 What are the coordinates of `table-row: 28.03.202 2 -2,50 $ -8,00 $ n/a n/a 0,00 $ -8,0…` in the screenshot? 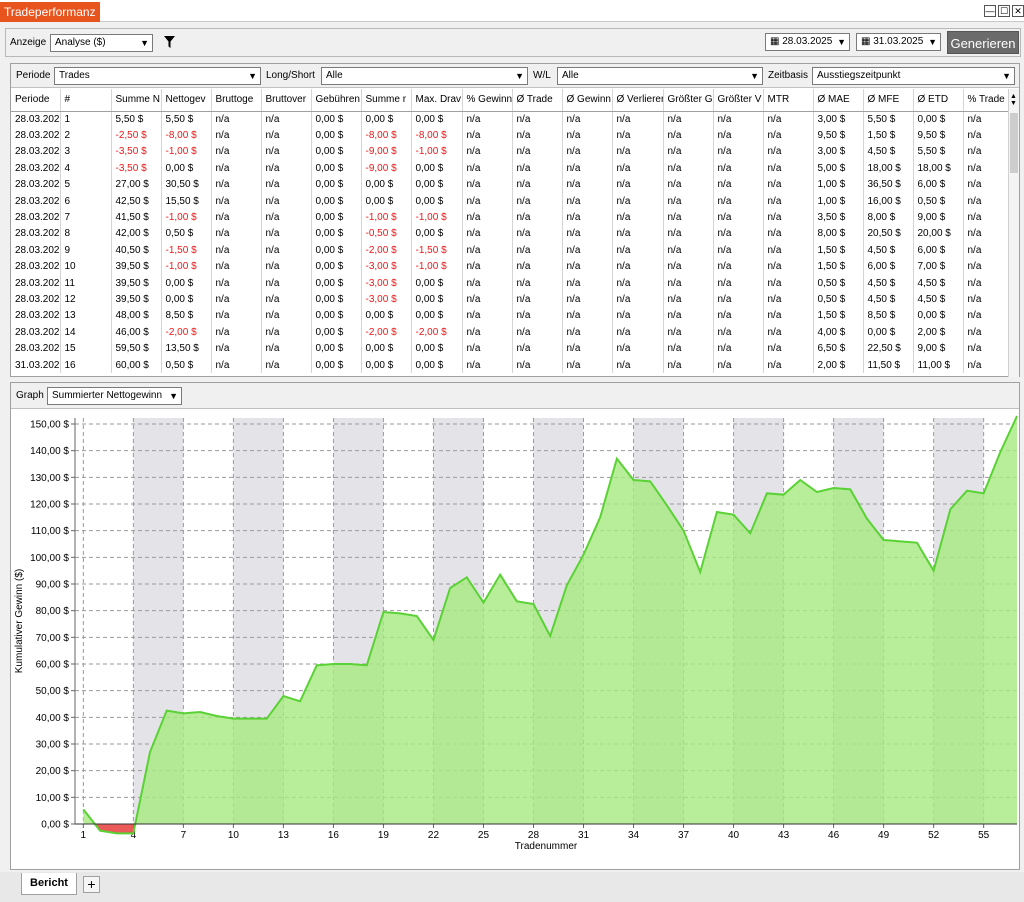 It's located at (510, 135).